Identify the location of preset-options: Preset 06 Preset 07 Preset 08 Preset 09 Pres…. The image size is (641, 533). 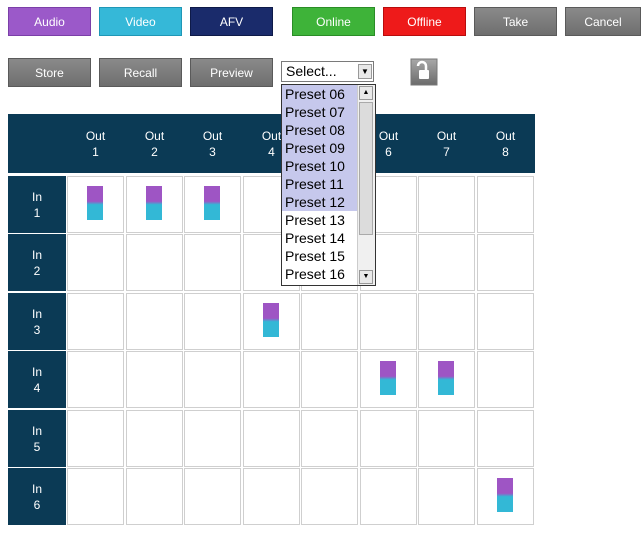
(320, 184).